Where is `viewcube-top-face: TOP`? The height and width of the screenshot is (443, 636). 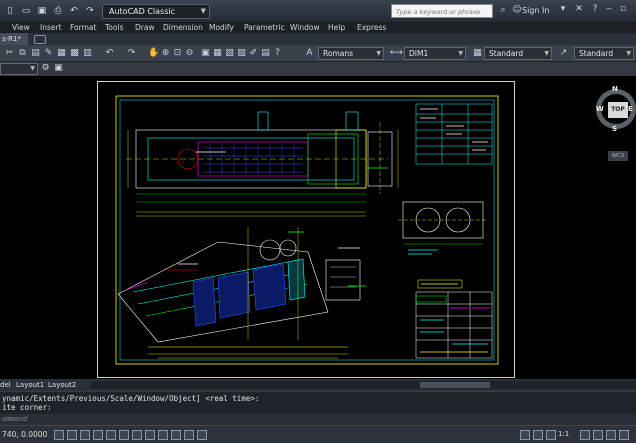 viewcube-top-face: TOP is located at coordinates (618, 110).